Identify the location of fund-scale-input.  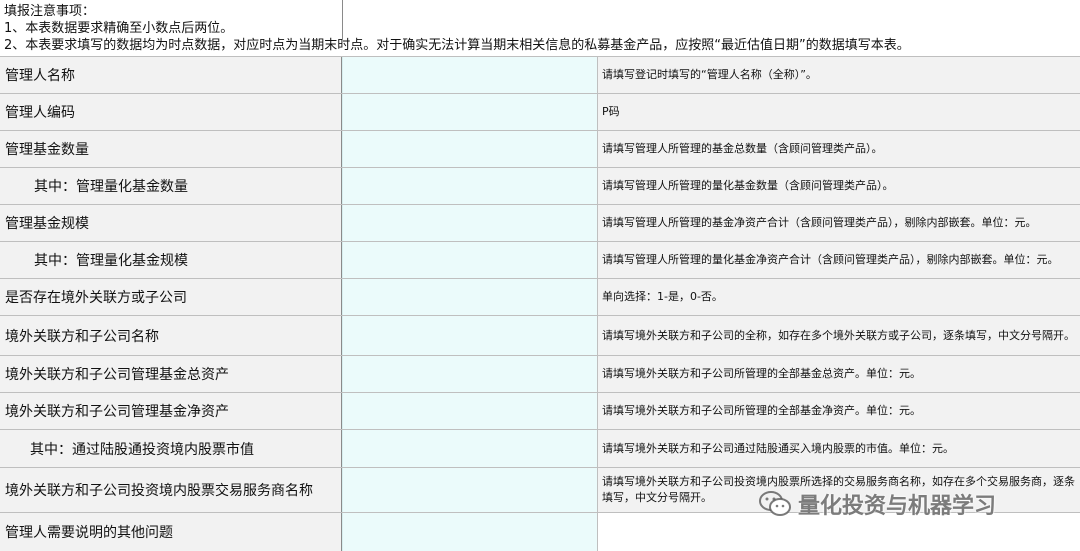
(470, 223).